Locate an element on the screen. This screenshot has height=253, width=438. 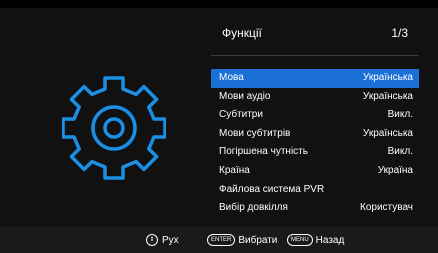
enter-hint: ENTER Вибрати is located at coordinates (242, 240).